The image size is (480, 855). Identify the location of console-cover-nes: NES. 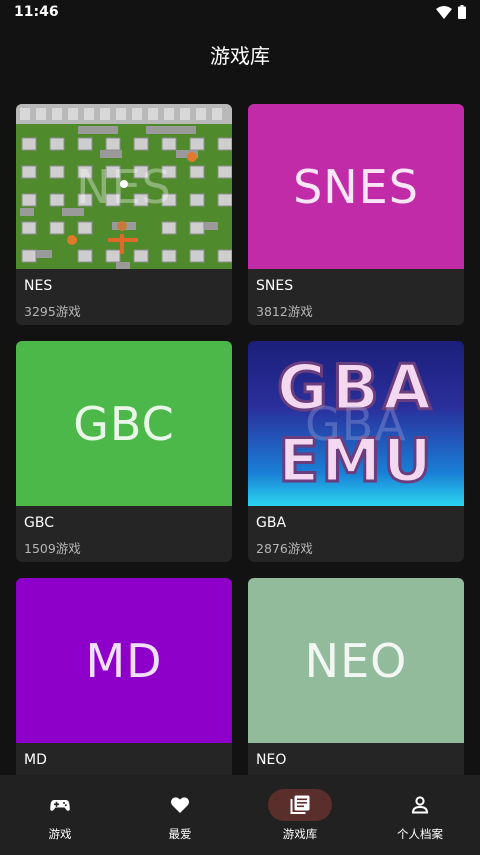
(124, 186).